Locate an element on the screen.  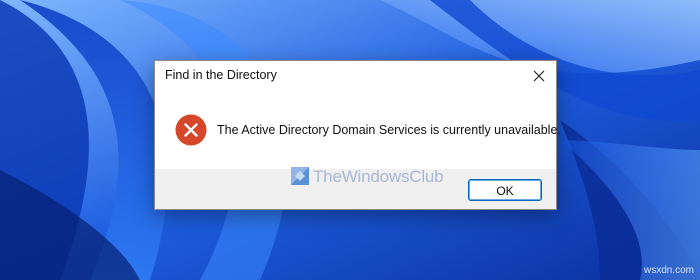
dialog-title: Find in the Directory is located at coordinates (221, 75).